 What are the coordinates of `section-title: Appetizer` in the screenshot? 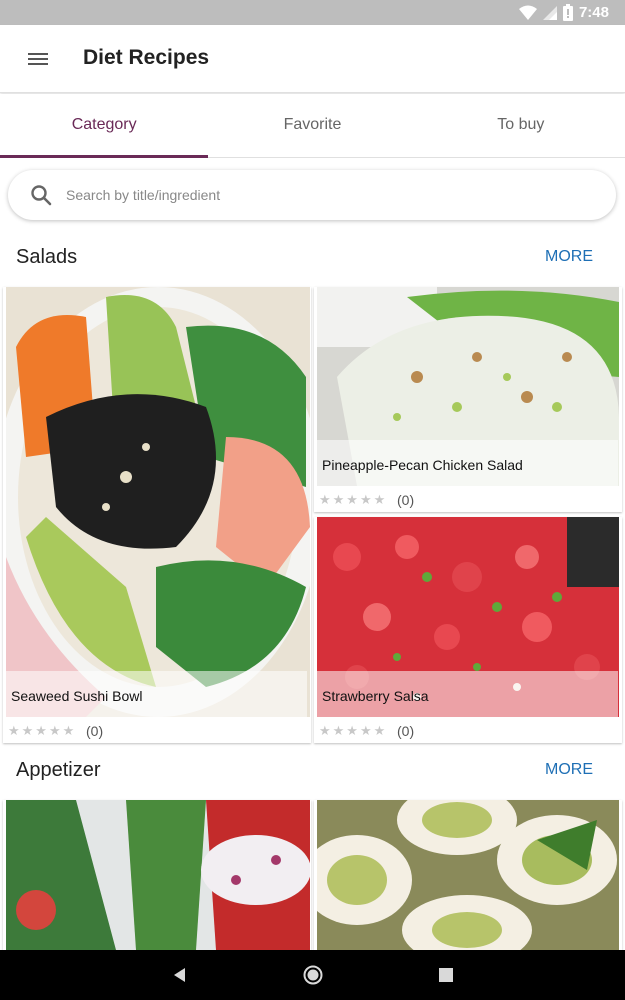 It's located at (58, 770).